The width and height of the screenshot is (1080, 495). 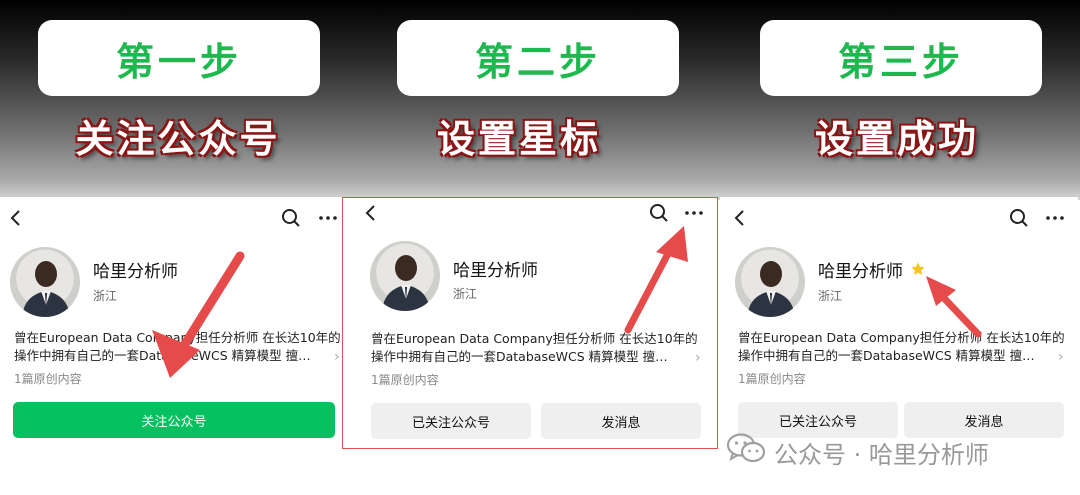 What do you see at coordinates (896, 139) in the screenshot?
I see `step-caption: 设置成功` at bounding box center [896, 139].